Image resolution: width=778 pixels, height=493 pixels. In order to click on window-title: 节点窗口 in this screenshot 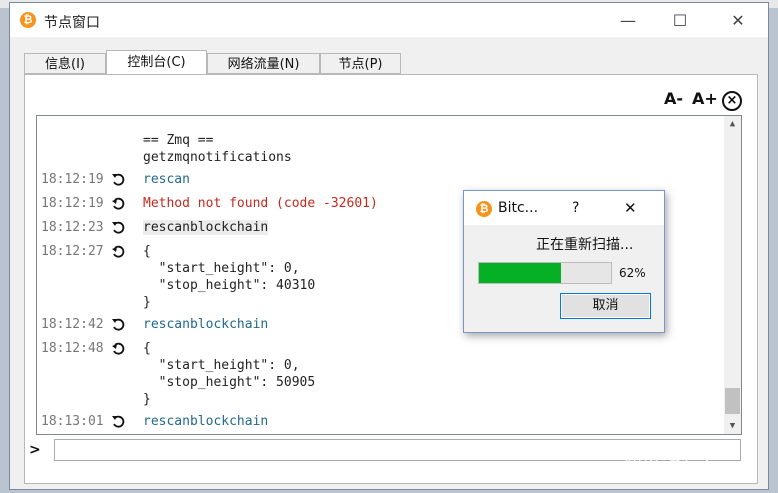, I will do `click(72, 23)`.